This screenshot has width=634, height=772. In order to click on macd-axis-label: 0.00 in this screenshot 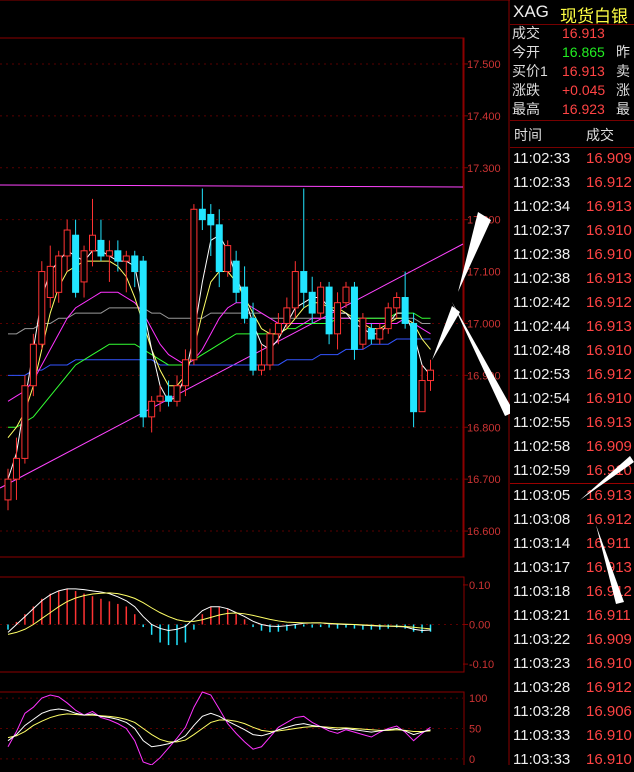, I will do `click(479, 626)`.